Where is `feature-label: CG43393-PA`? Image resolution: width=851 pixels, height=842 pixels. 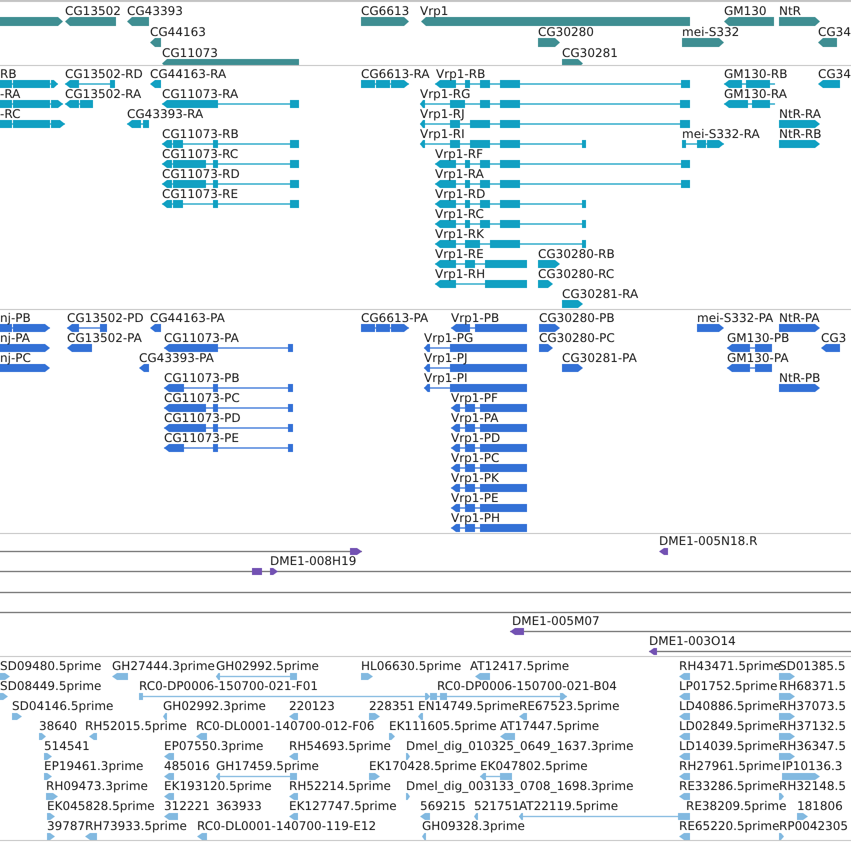 feature-label: CG43393-PA is located at coordinates (176, 358).